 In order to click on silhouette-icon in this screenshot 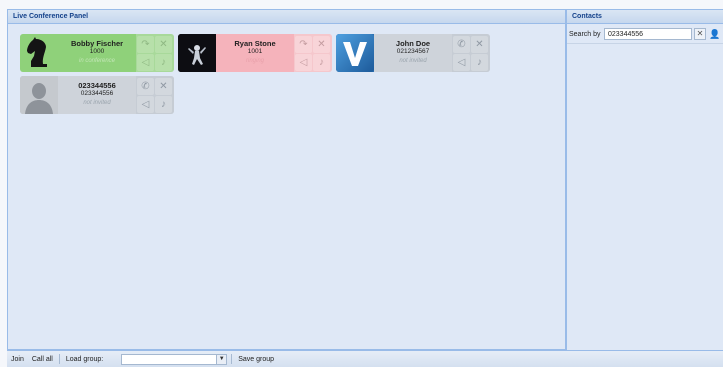, I will do `click(39, 95)`.